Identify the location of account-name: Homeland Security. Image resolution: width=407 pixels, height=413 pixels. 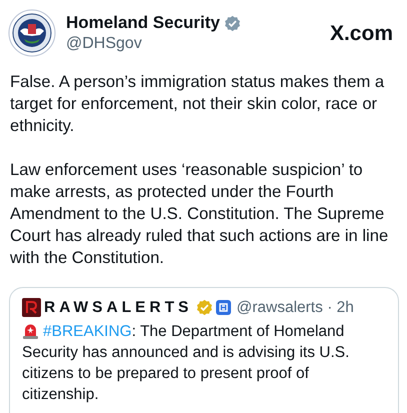
(143, 23).